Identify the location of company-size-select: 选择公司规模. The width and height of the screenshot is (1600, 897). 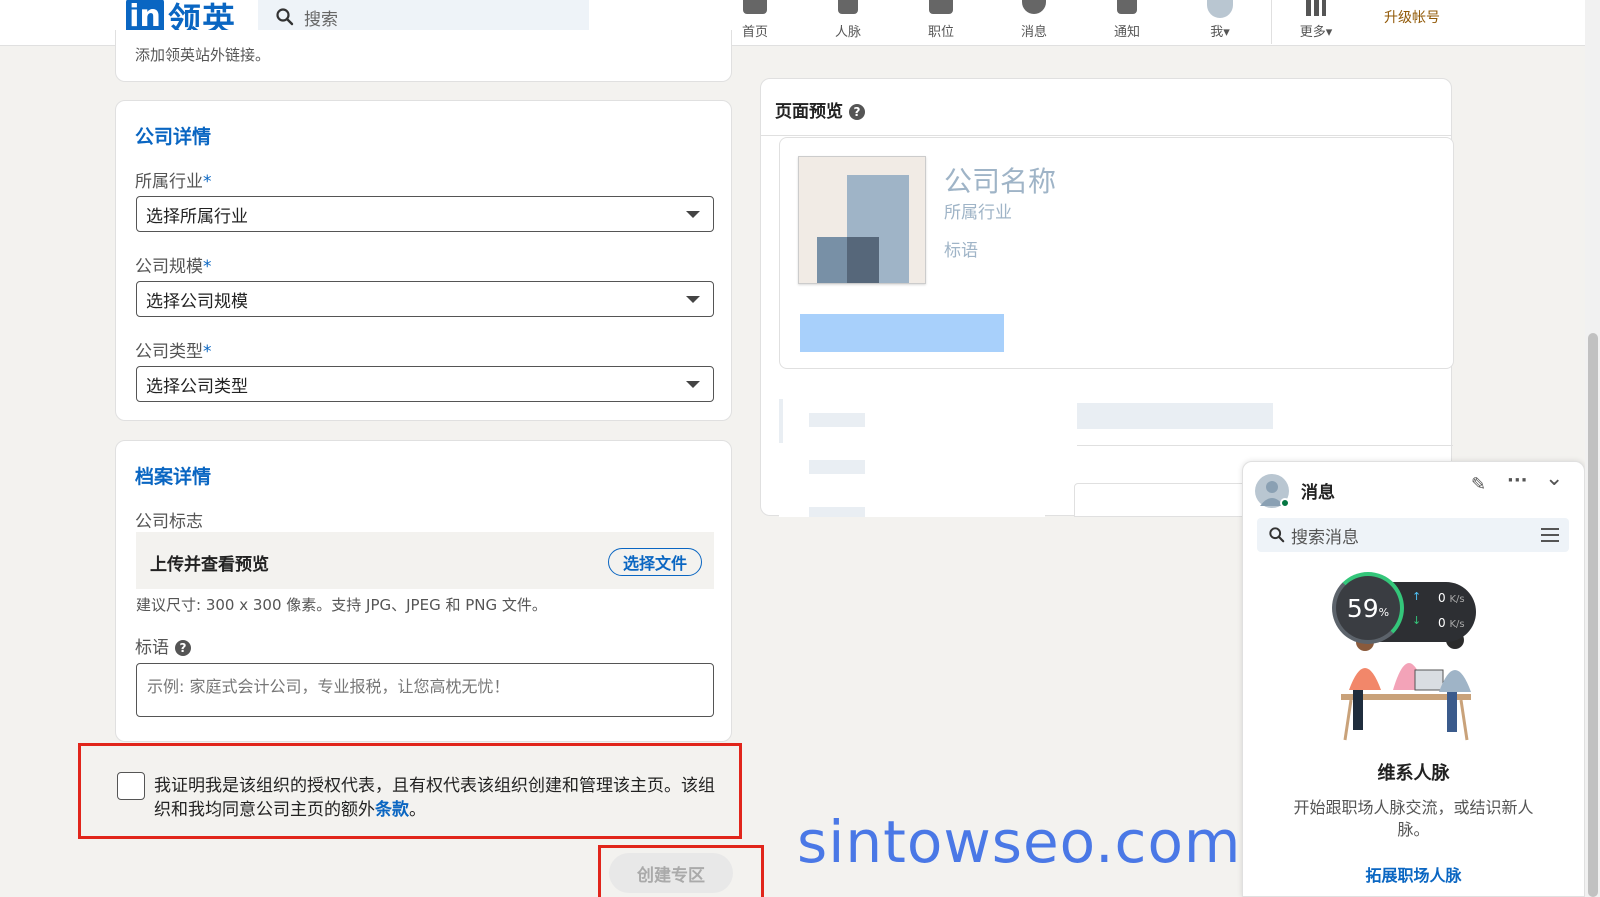
(425, 299).